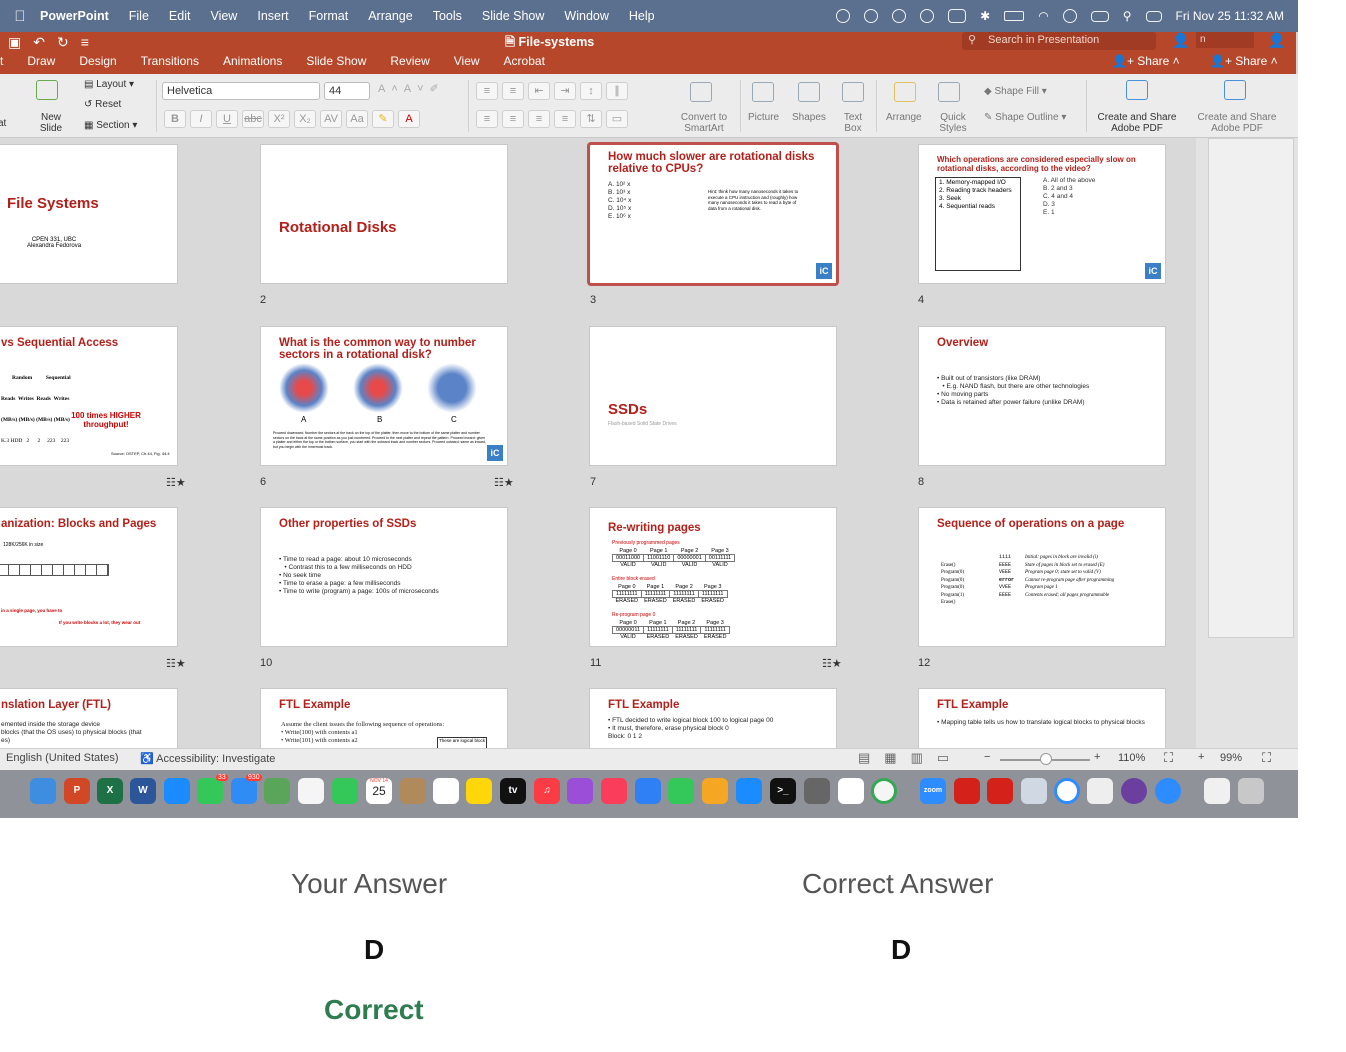 This screenshot has height=1052, width=1346. What do you see at coordinates (617, 91) in the screenshot?
I see `columns-icon: ∥` at bounding box center [617, 91].